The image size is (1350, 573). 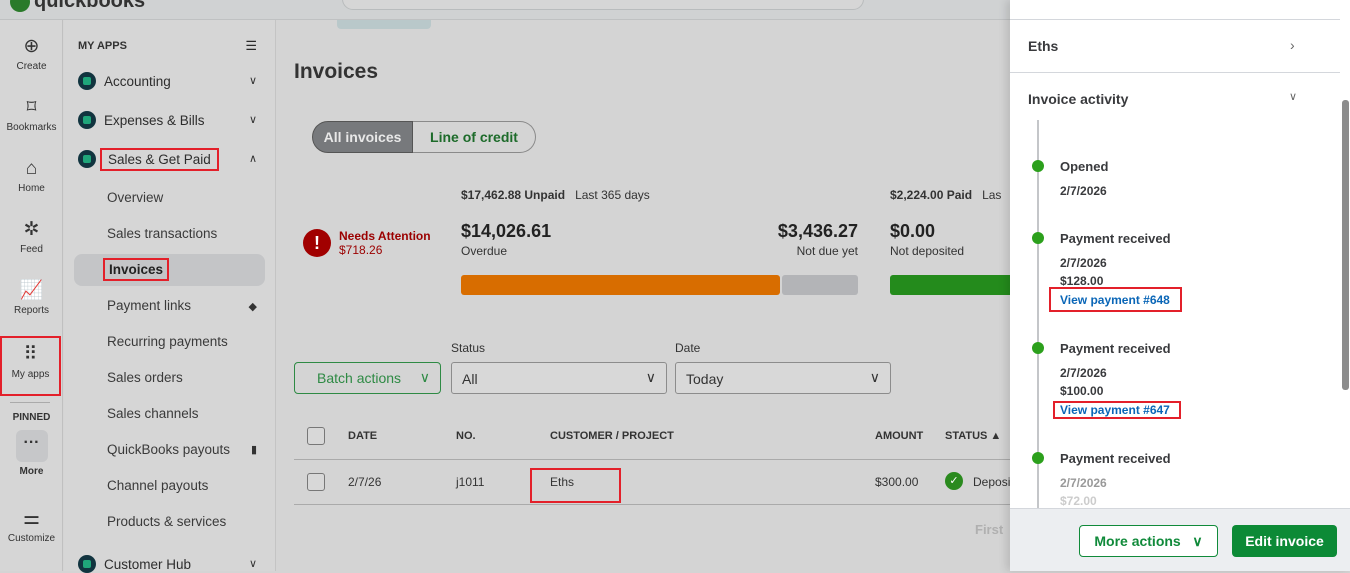 What do you see at coordinates (251, 46) in the screenshot?
I see `collapse-menu-icon: ☰` at bounding box center [251, 46].